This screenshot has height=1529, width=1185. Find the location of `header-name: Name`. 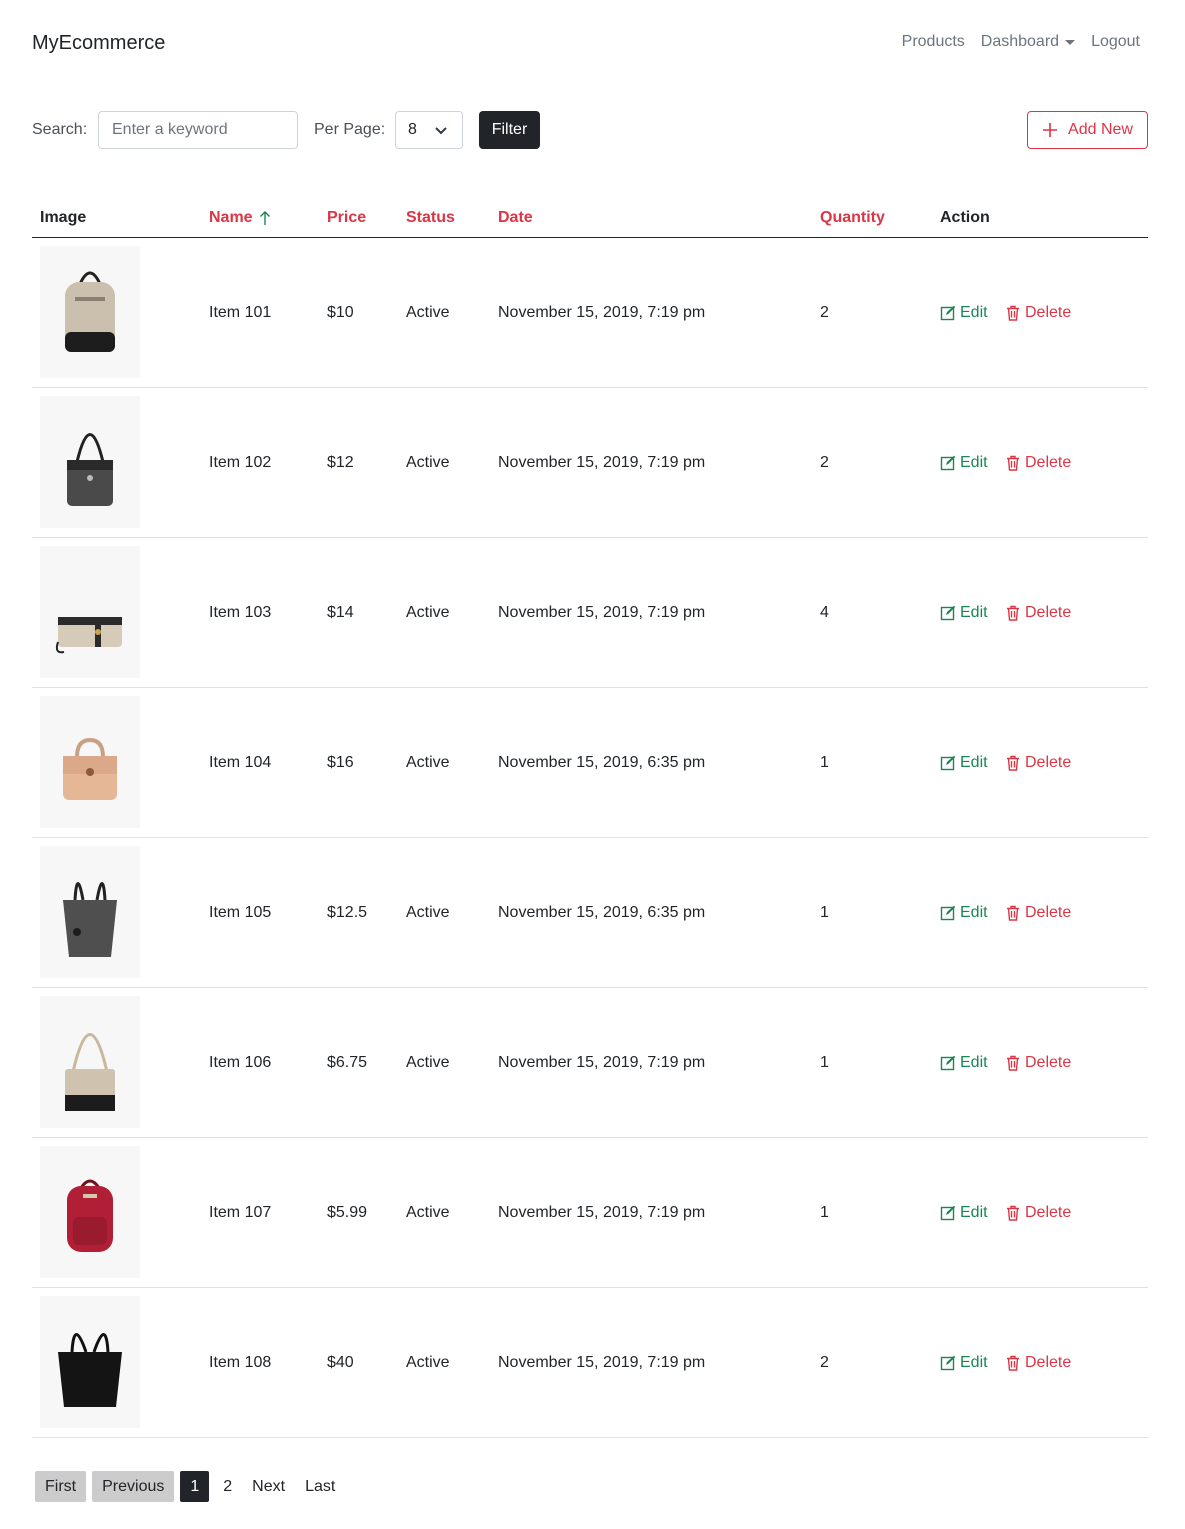

header-name: Name is located at coordinates (240, 218).